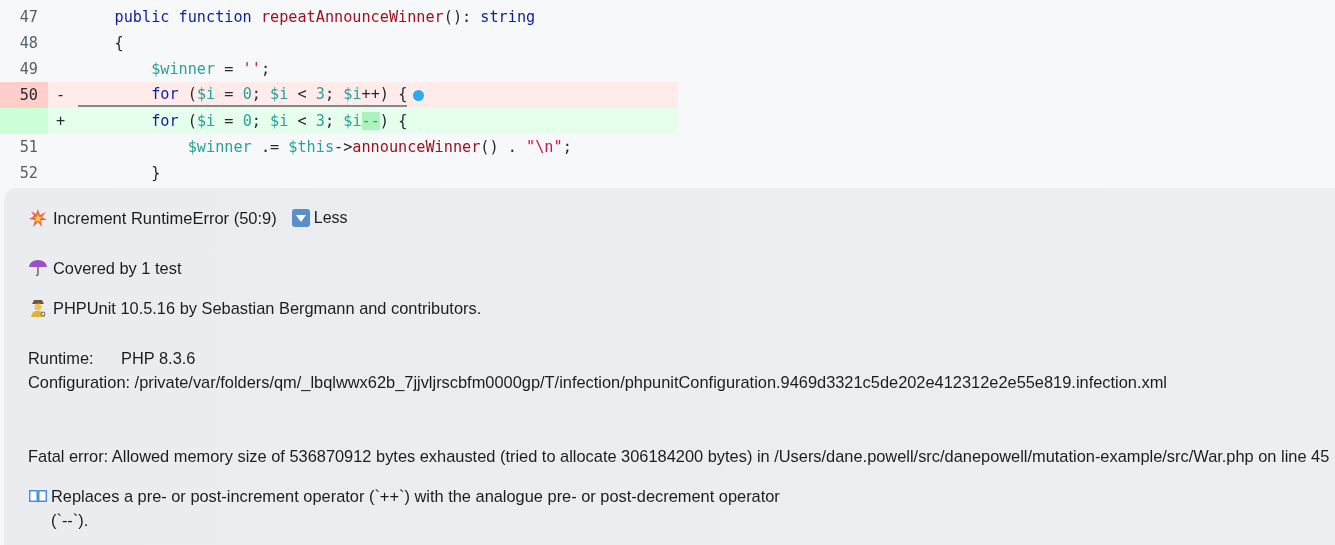 Image resolution: width=1335 pixels, height=545 pixels. Describe the element at coordinates (679, 456) in the screenshot. I see `fatal-error-text: Fatal error: Allowed memory size of 536870912 bytes exhausted (tried to allocate 306184200 bytes) in /Users/dane.powell/src/danepowell/mutation-example/src/War.php on line 45` at that location.